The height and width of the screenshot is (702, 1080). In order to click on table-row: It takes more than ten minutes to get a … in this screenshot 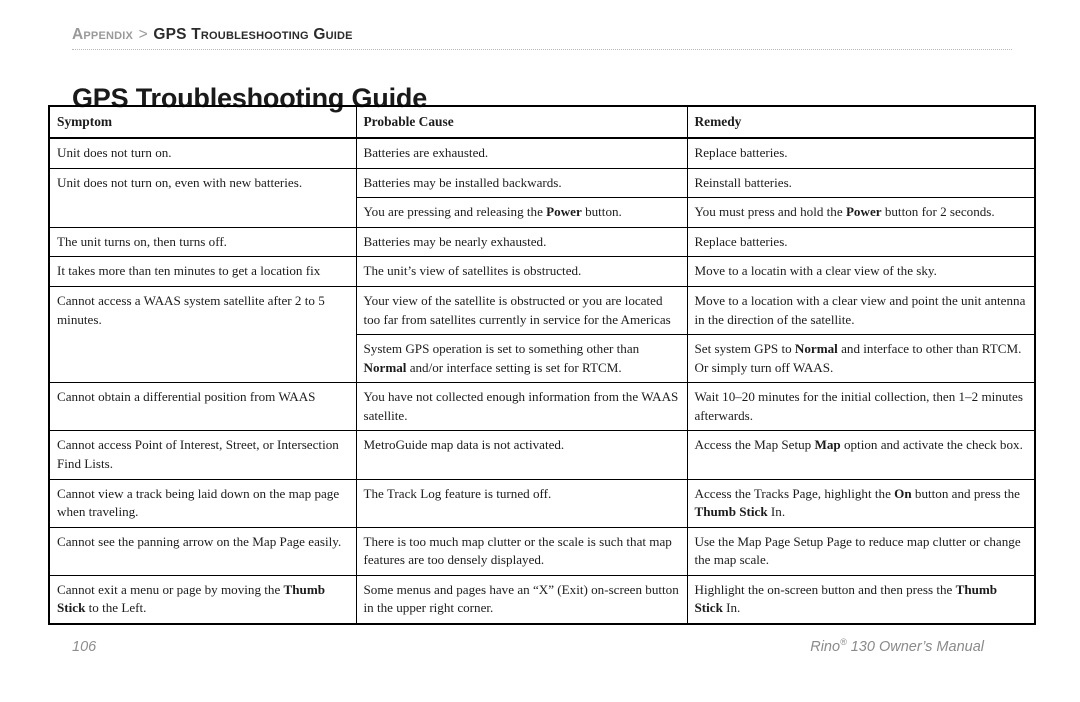, I will do `click(542, 271)`.